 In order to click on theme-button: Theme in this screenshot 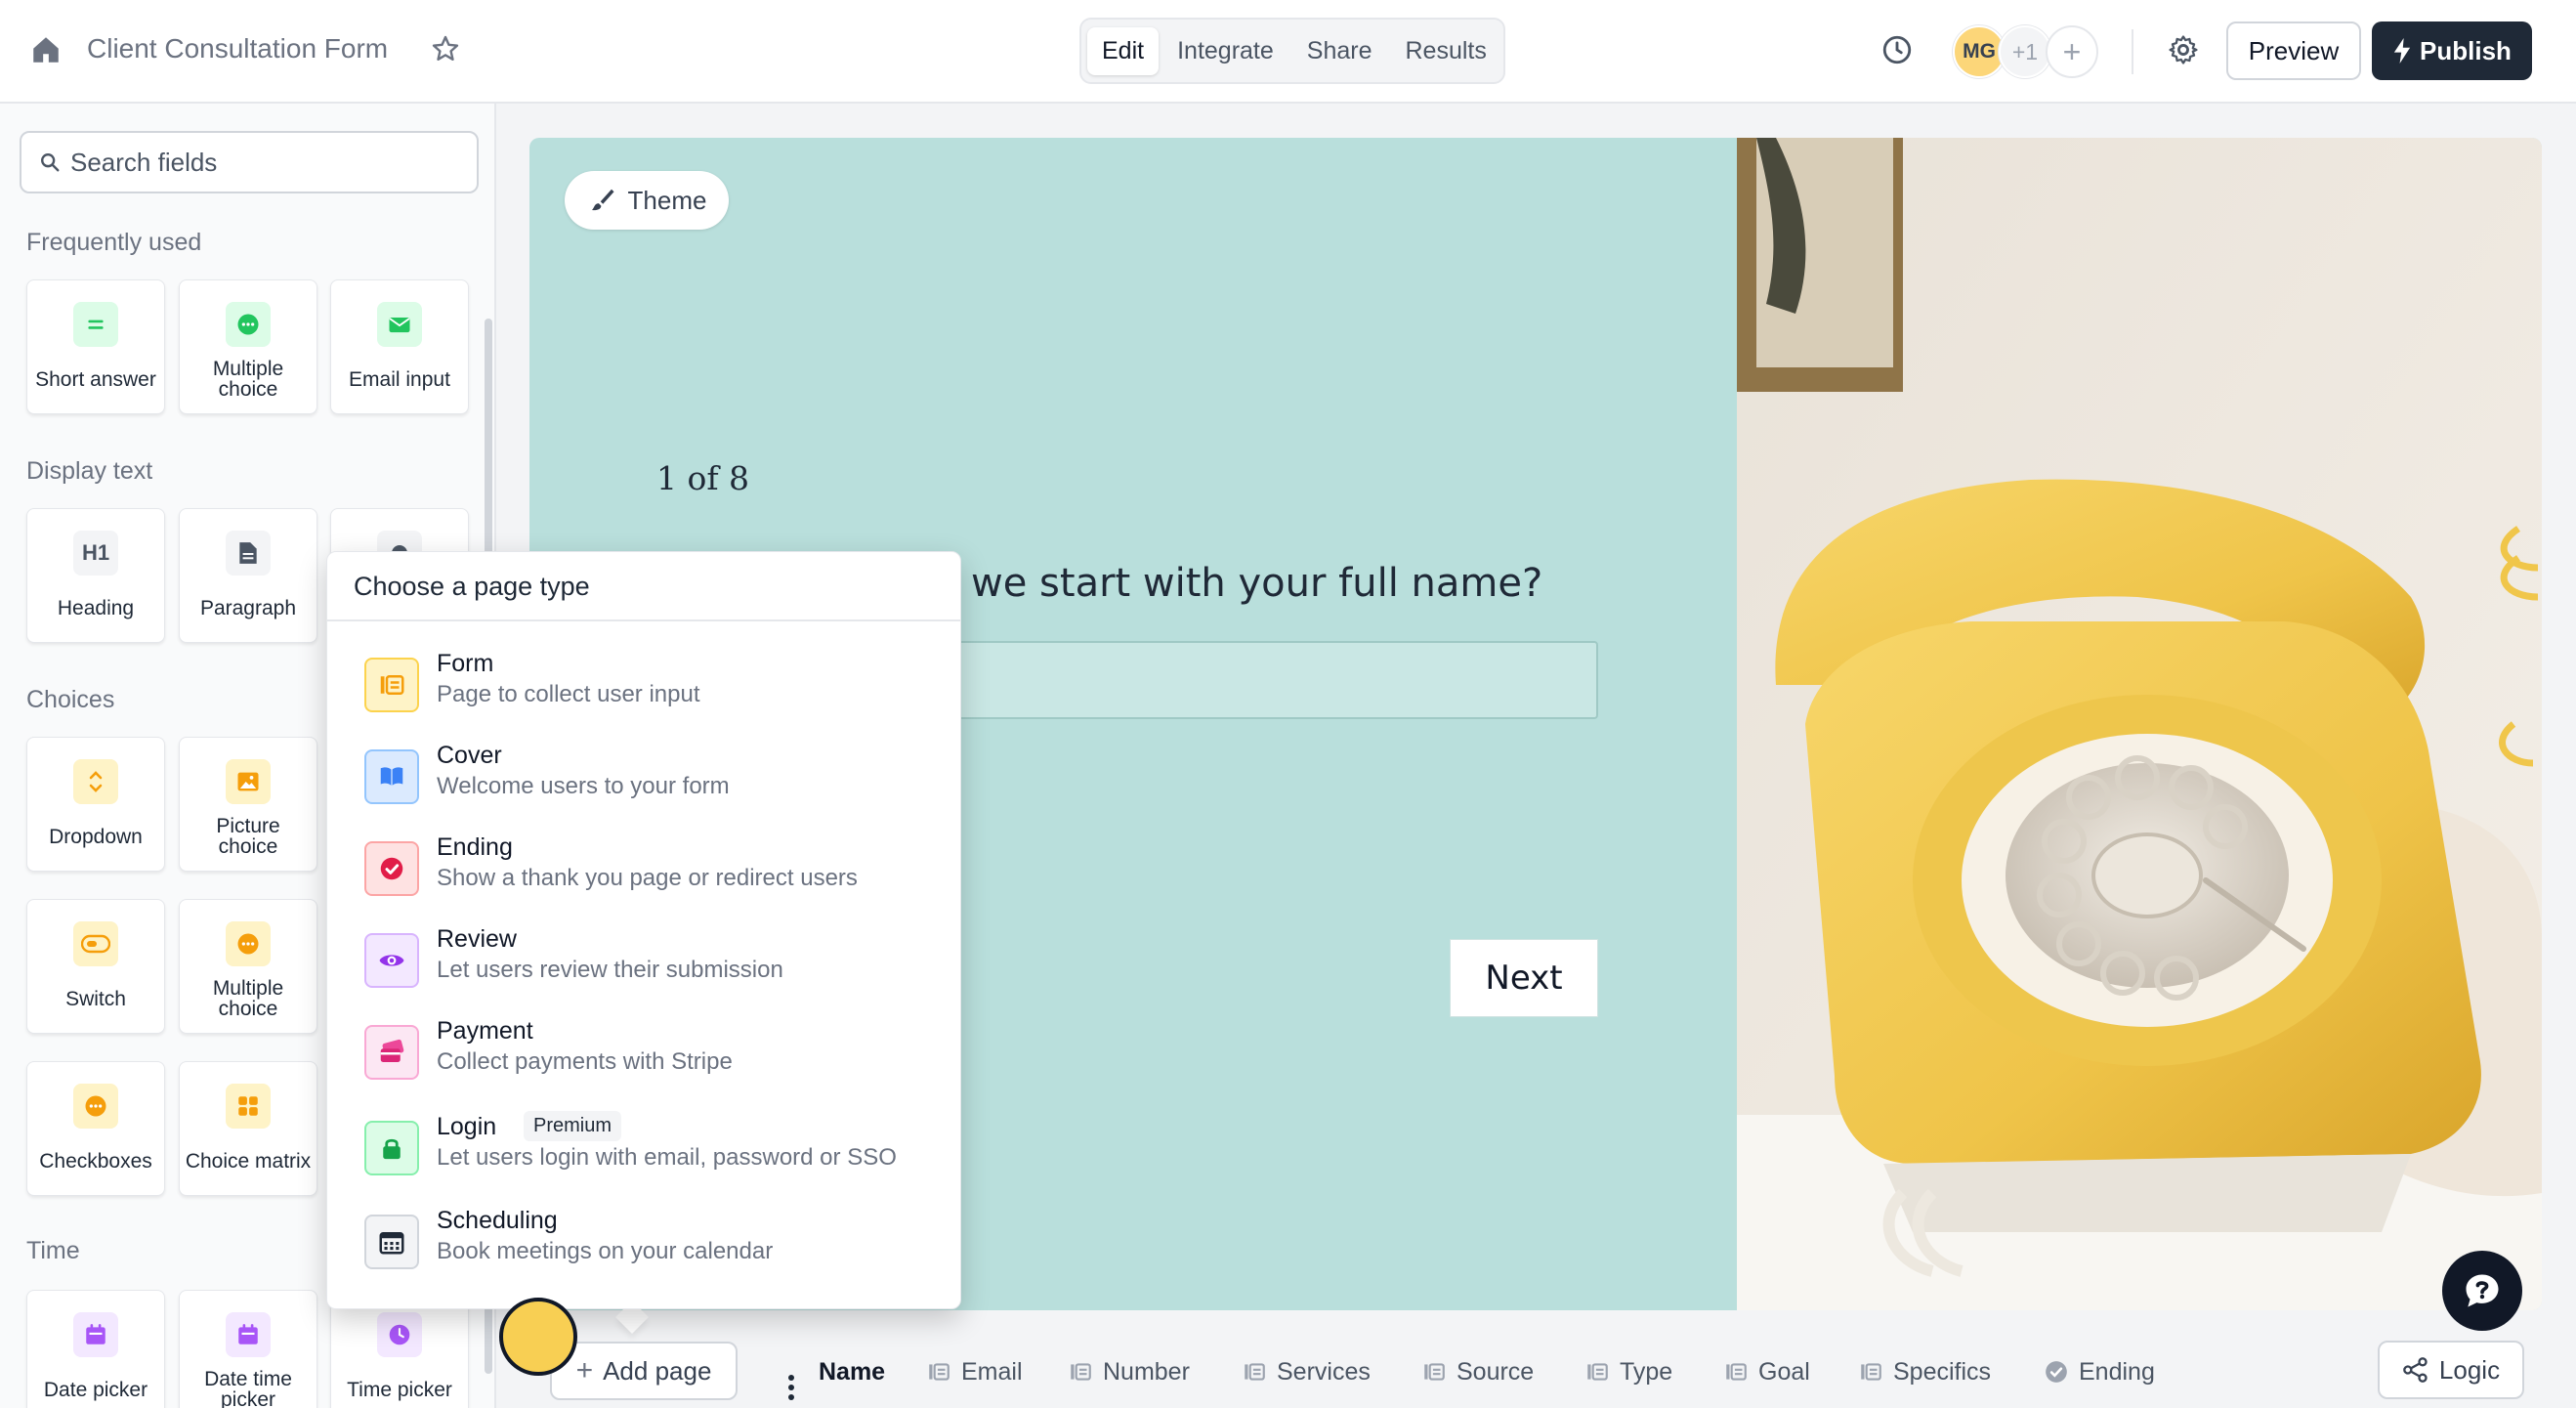, I will do `click(647, 200)`.